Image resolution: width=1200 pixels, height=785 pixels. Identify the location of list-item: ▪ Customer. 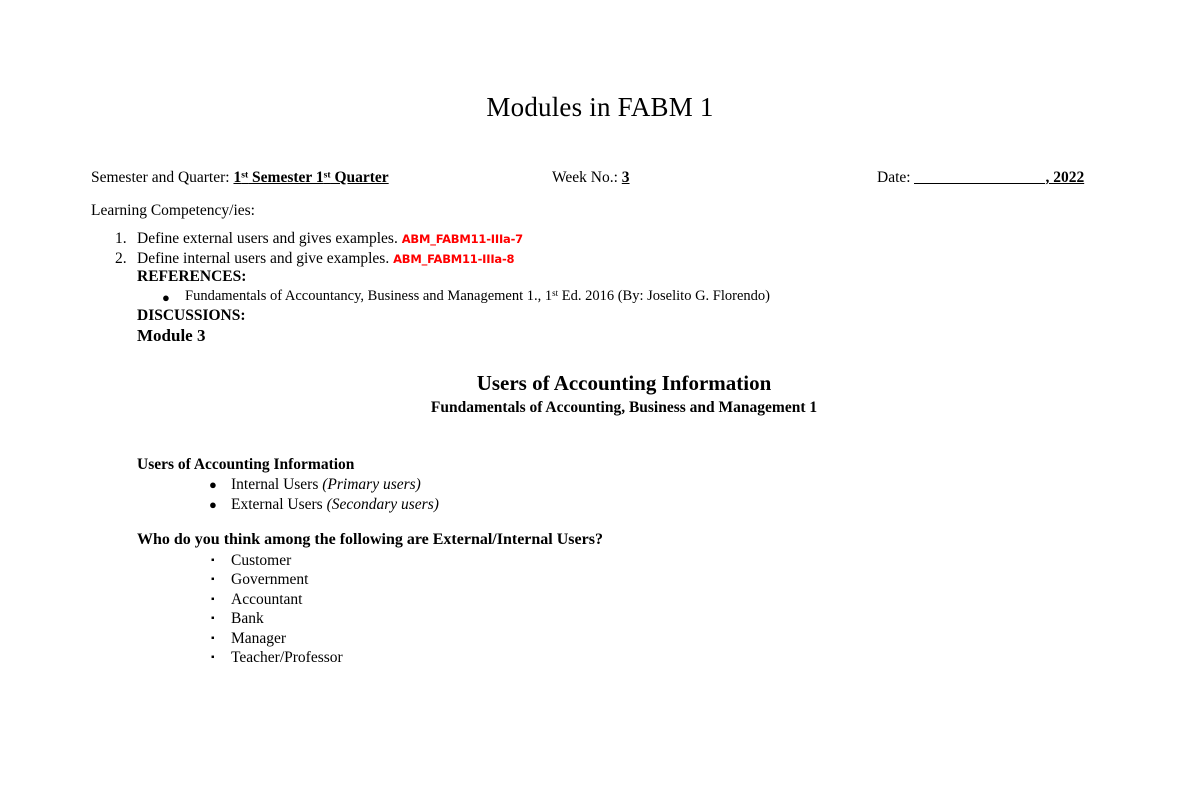
(240, 560).